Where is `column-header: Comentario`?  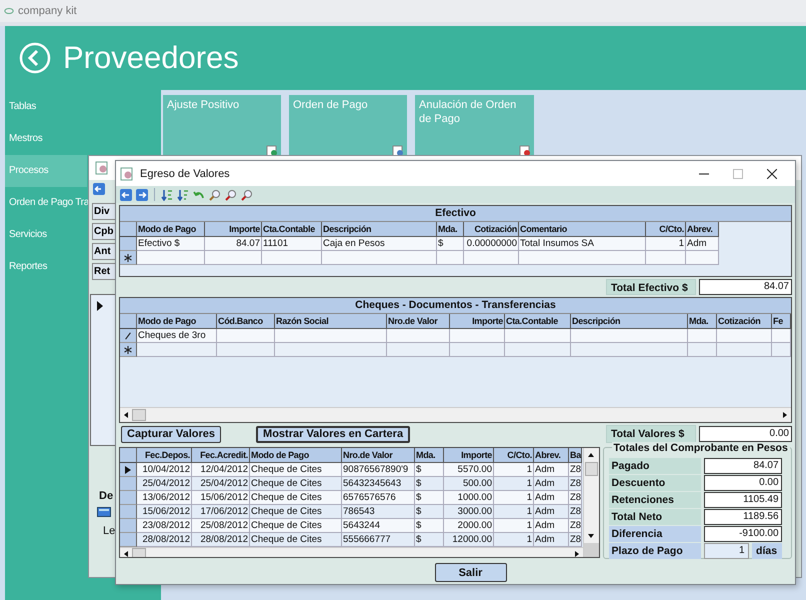 column-header: Comentario is located at coordinates (582, 229).